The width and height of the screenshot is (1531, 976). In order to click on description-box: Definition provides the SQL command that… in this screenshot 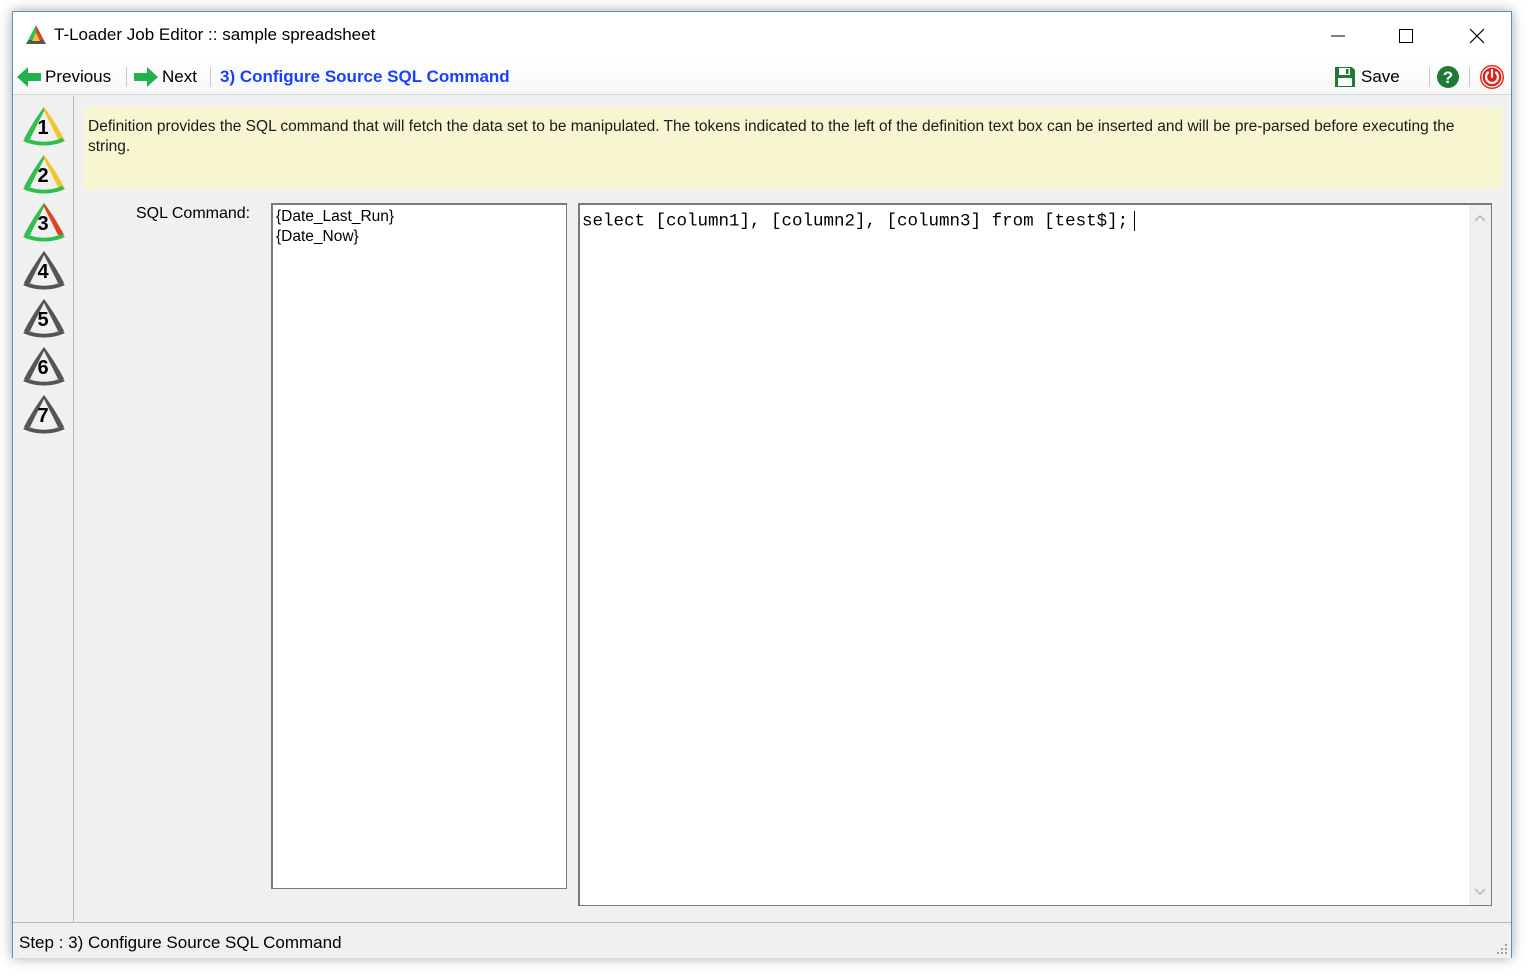, I will do `click(793, 148)`.